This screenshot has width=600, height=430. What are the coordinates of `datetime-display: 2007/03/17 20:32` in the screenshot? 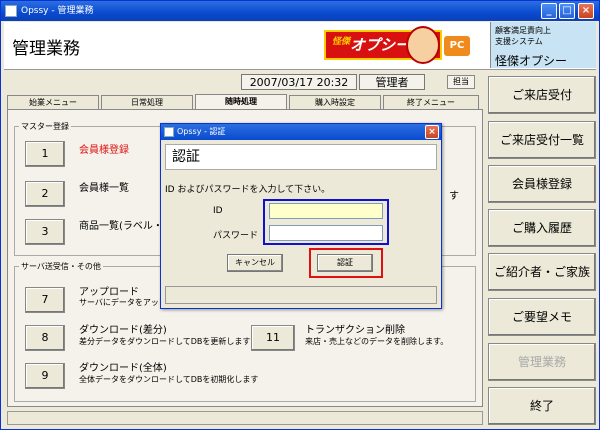 It's located at (299, 82).